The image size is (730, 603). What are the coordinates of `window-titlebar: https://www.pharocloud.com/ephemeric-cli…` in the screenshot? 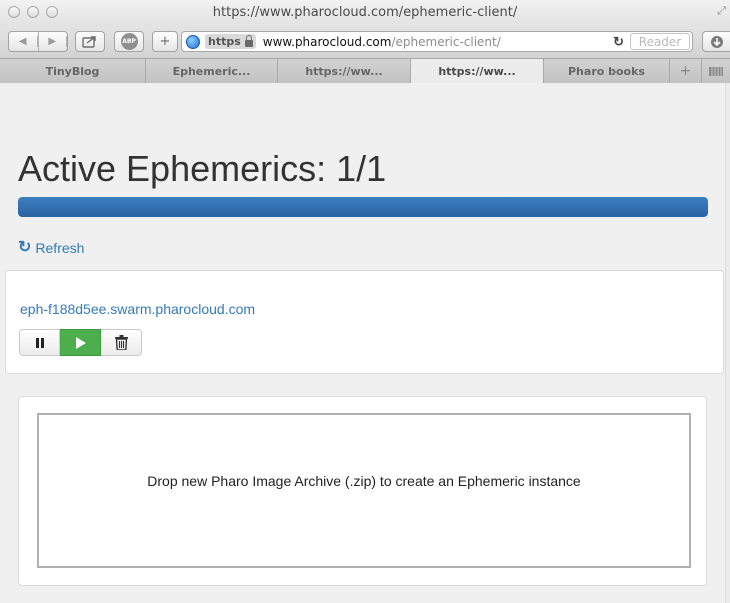 It's located at (365, 13).